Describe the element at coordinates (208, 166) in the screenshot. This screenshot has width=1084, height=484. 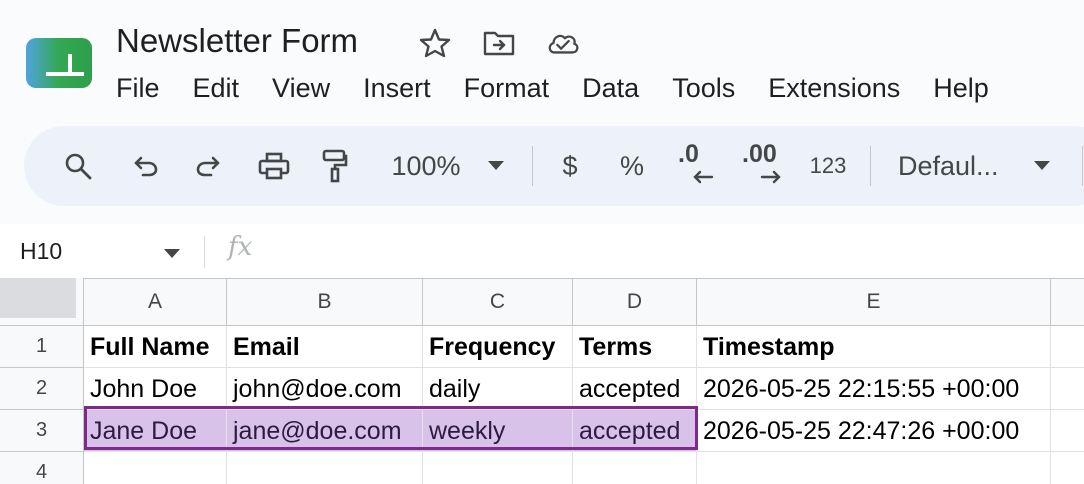
I see `redo-icon` at that location.